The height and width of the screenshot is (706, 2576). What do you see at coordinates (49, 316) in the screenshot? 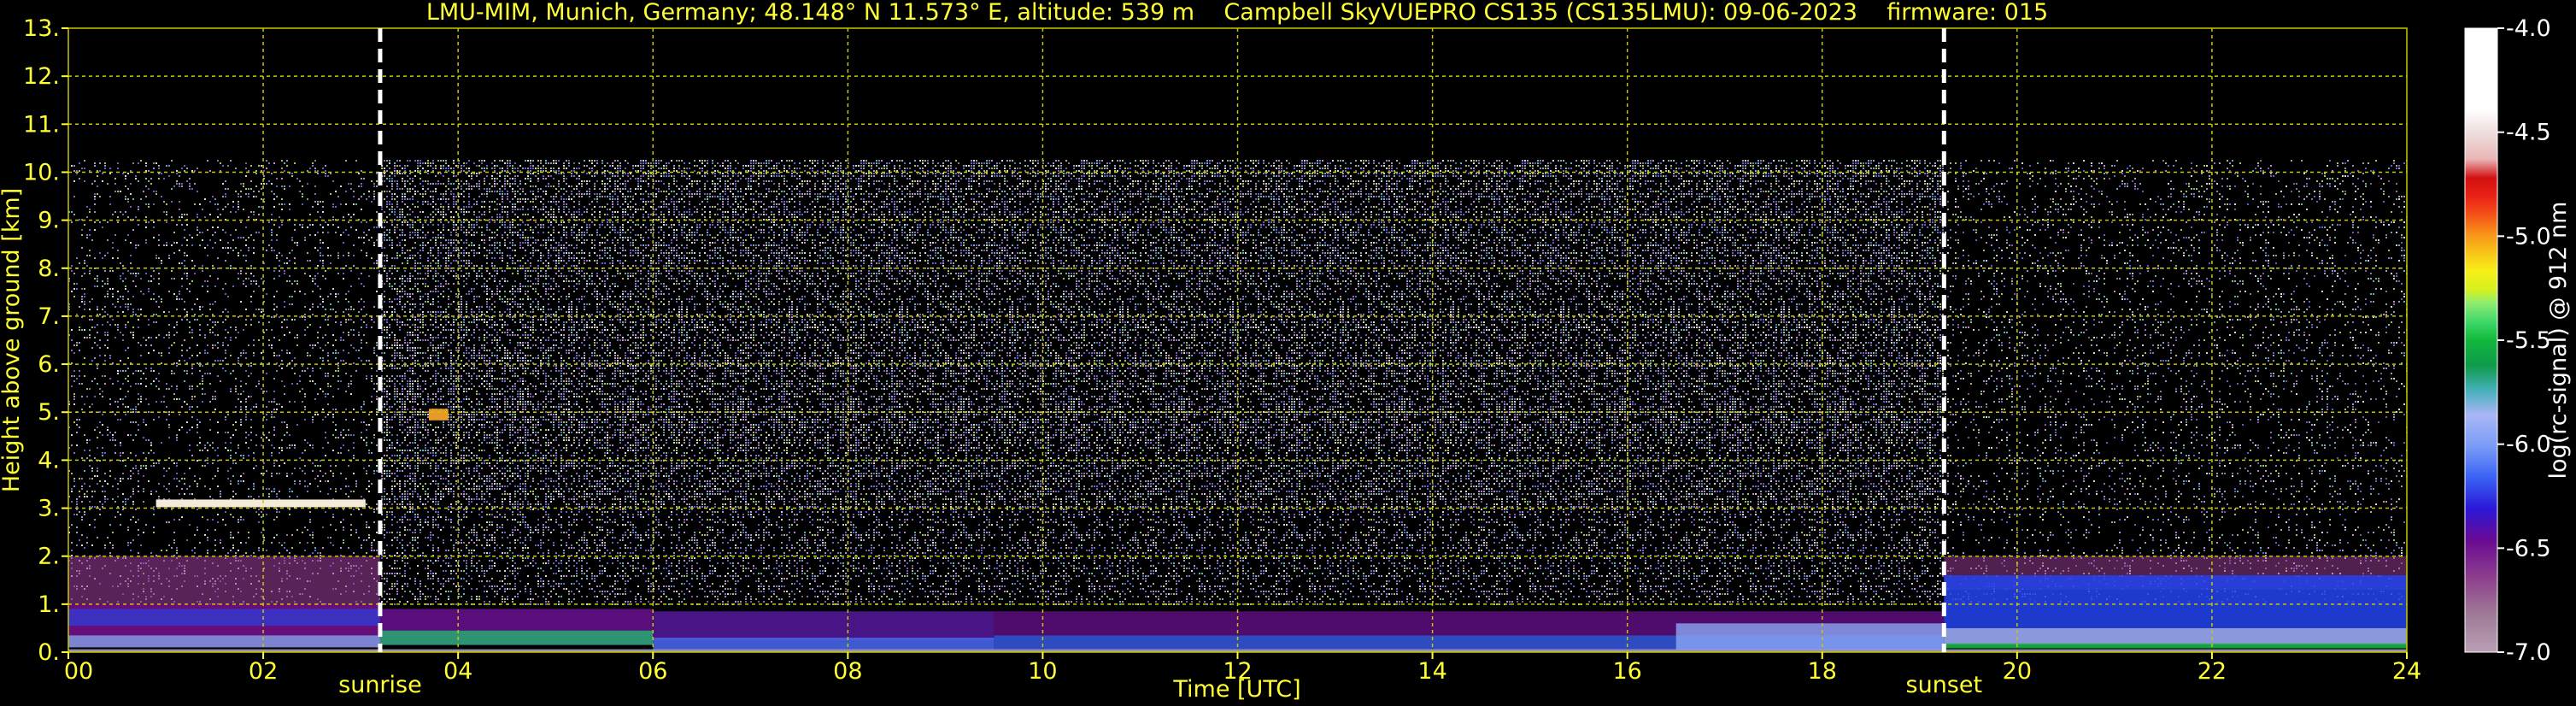
I see `y-tick-label-7: 7.` at bounding box center [49, 316].